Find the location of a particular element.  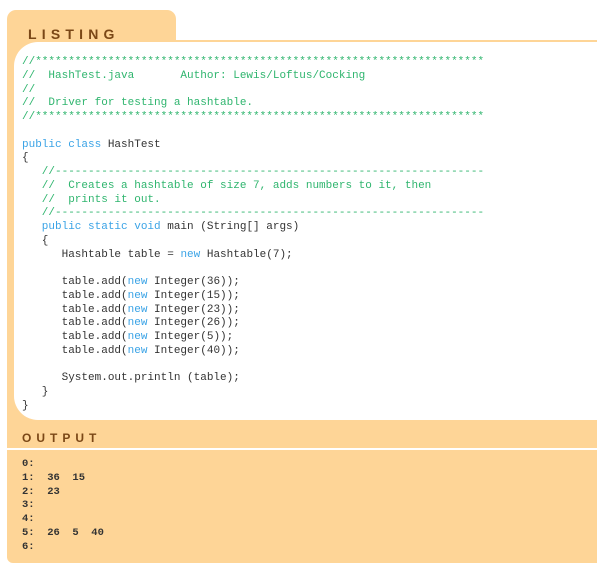

output-header: OUTPUT is located at coordinates (302, 438).